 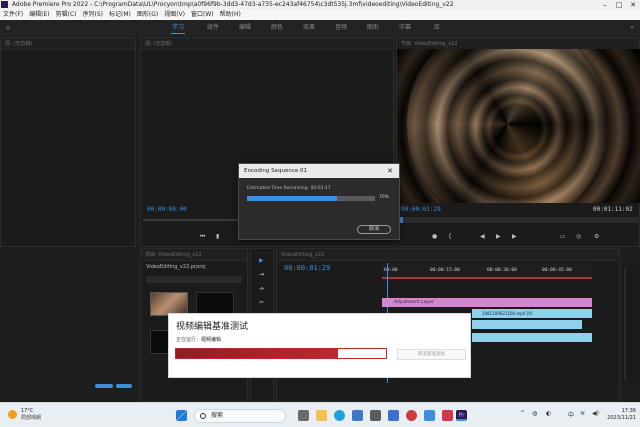 I want to click on play-icon: ▶, so click(x=498, y=236).